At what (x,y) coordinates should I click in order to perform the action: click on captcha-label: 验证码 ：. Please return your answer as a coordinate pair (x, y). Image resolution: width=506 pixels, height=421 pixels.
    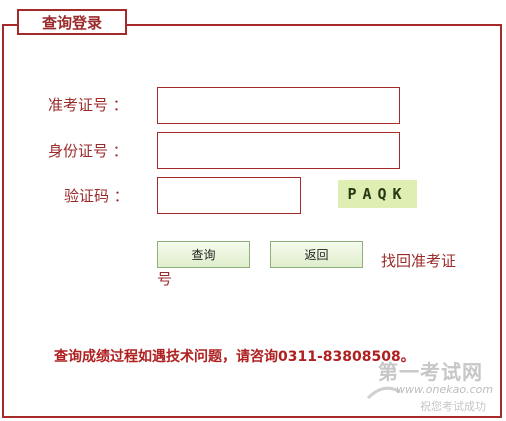
    Looking at the image, I should click on (96, 196).